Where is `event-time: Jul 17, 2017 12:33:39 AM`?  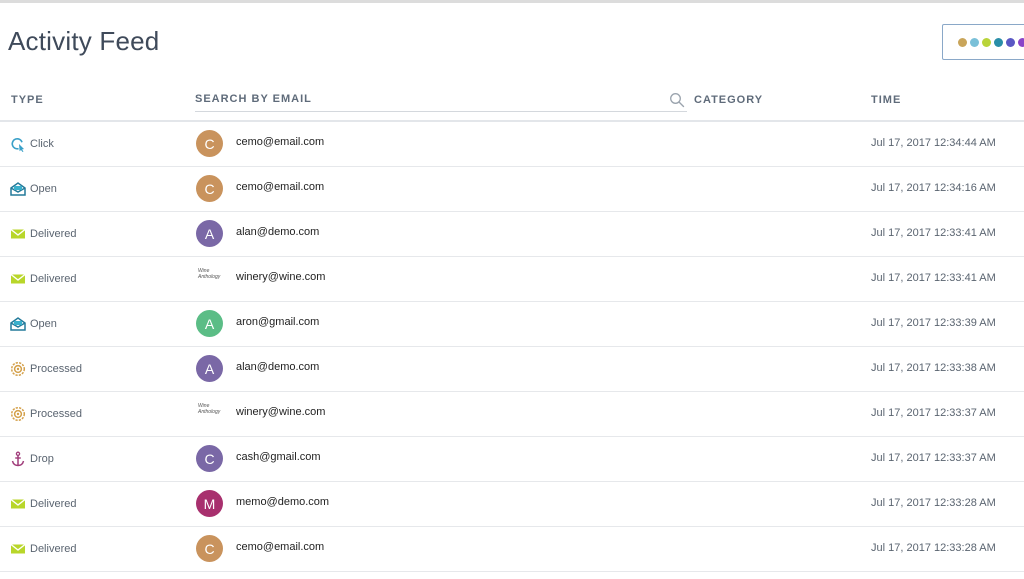 event-time: Jul 17, 2017 12:33:39 AM is located at coordinates (933, 323).